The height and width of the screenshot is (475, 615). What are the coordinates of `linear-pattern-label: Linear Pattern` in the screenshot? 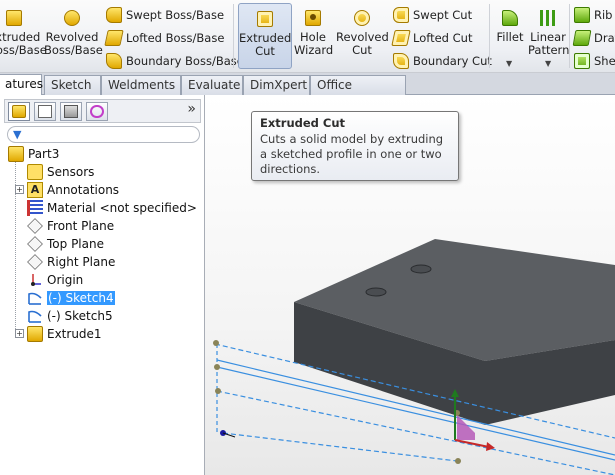 It's located at (549, 43).